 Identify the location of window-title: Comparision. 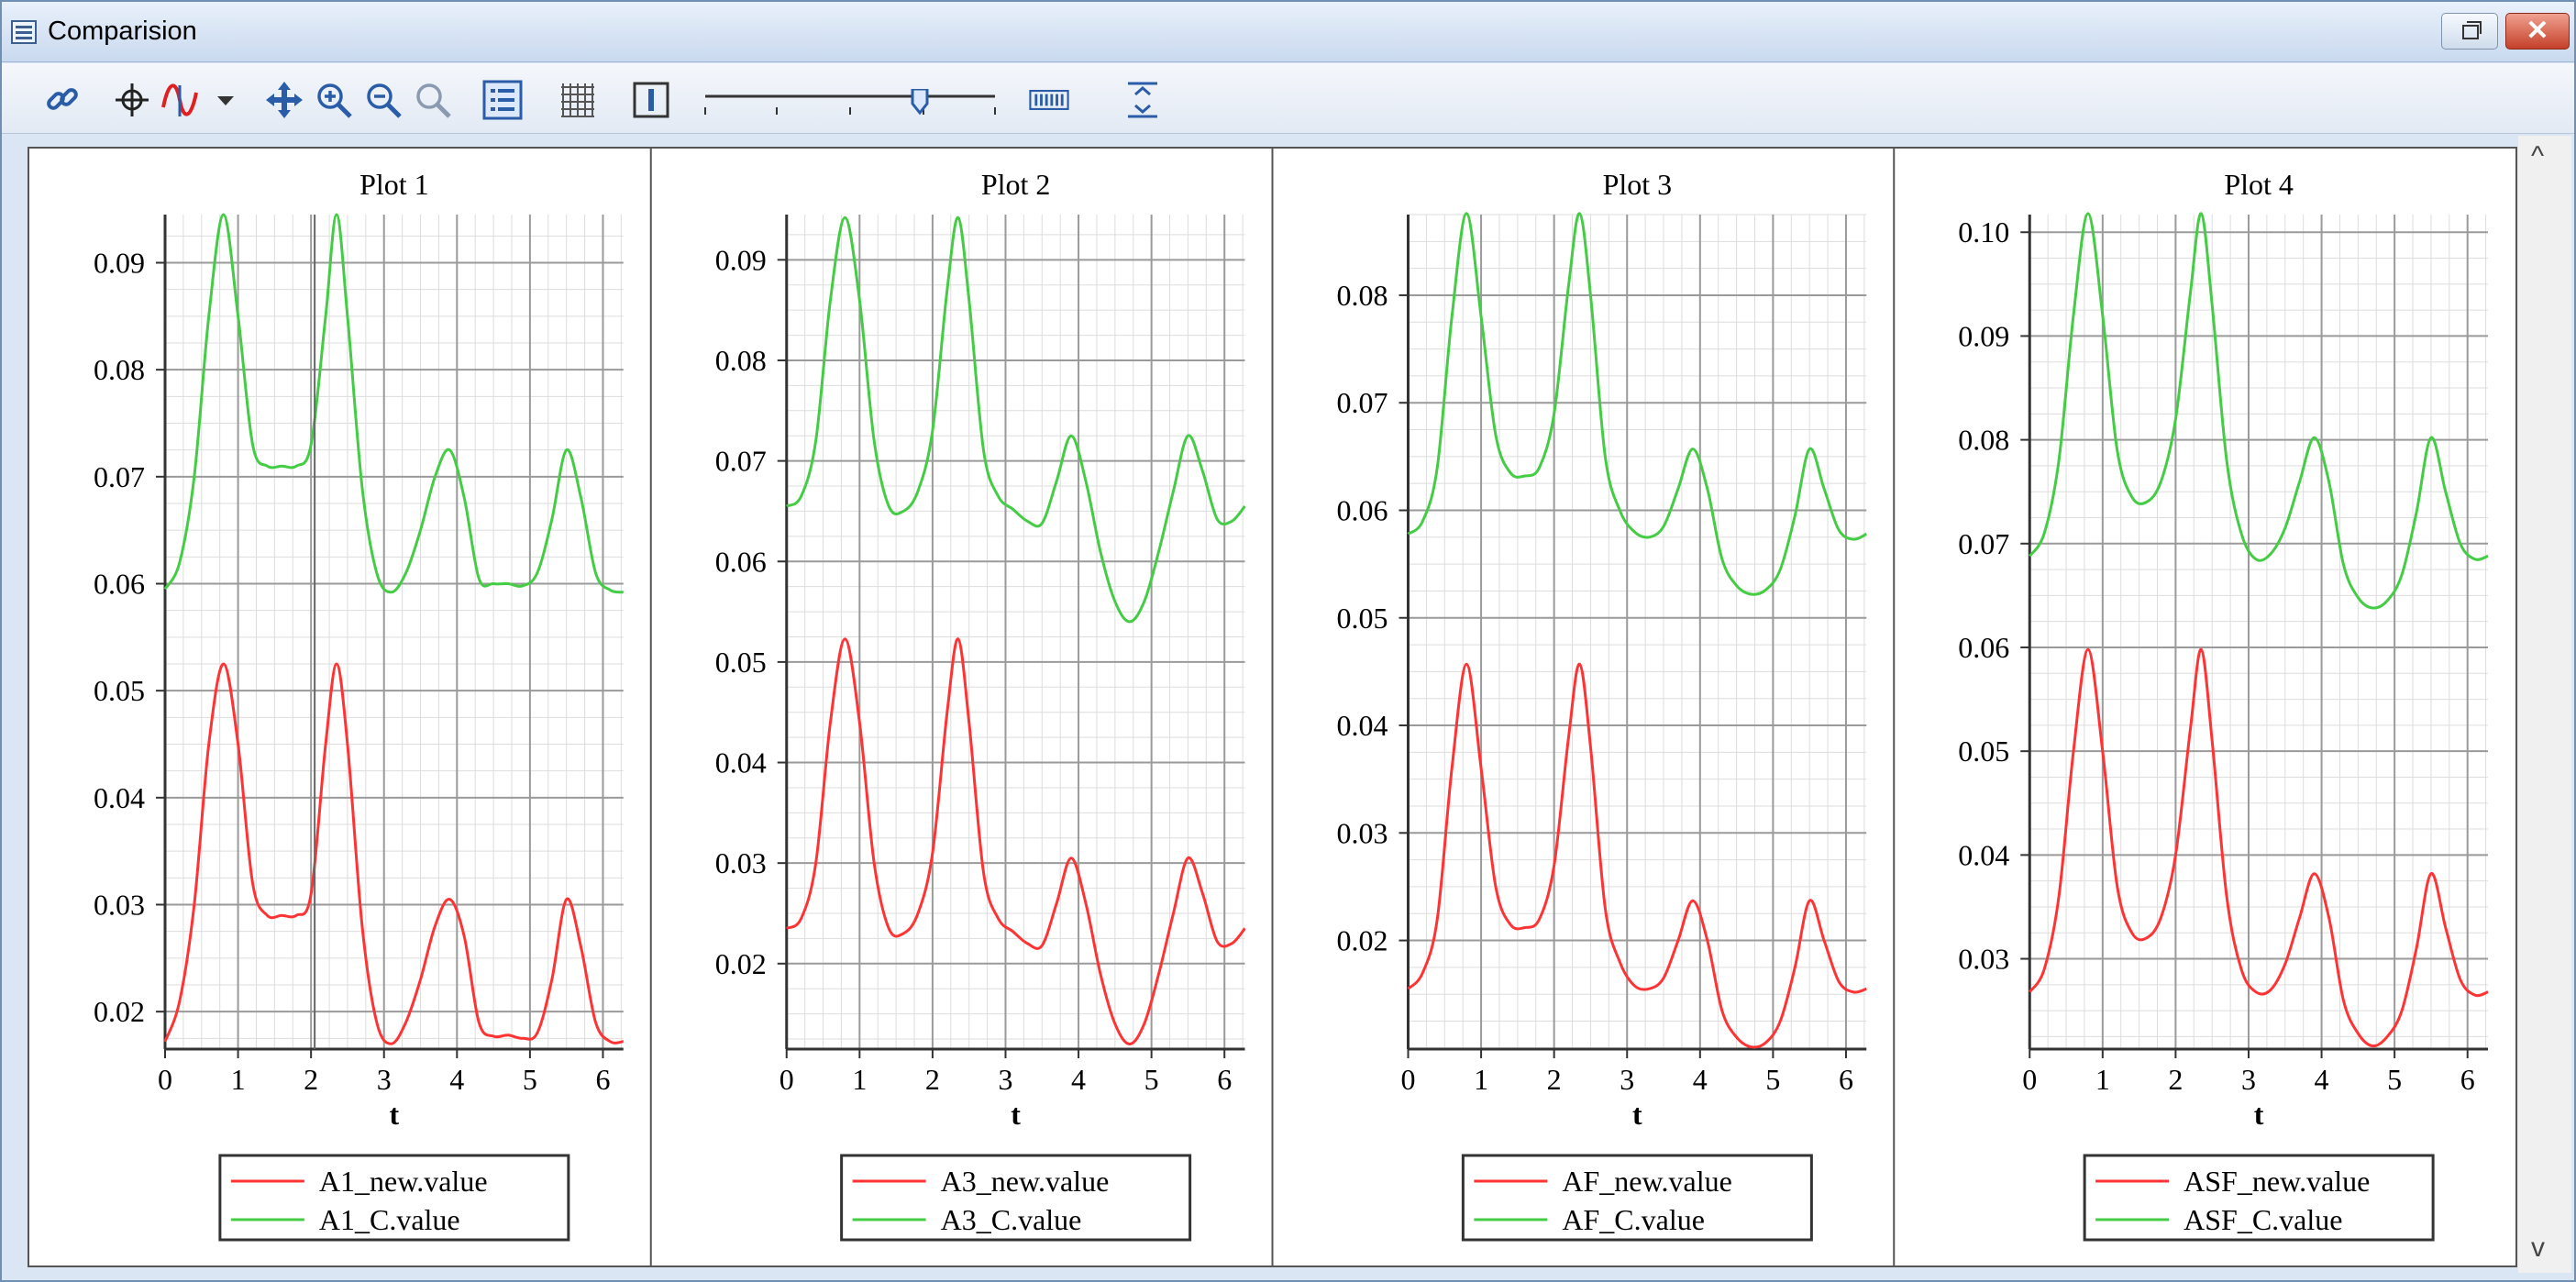
(122, 31).